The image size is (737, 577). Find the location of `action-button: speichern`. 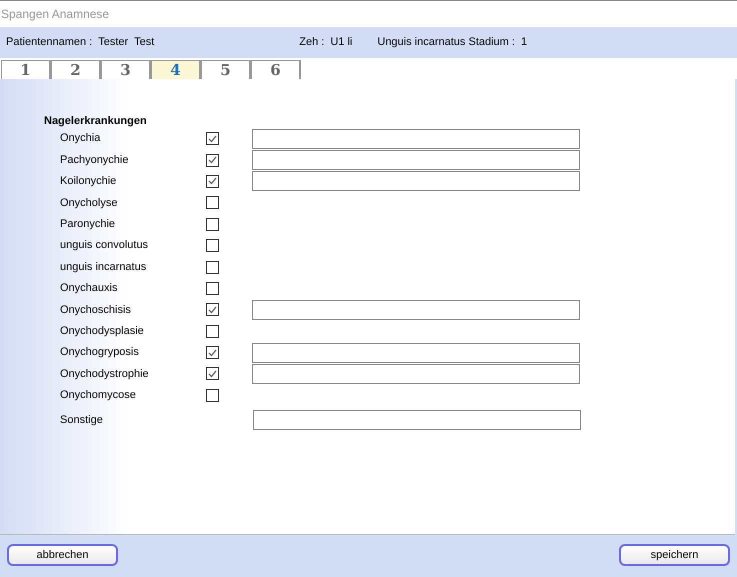

action-button: speichern is located at coordinates (674, 555).